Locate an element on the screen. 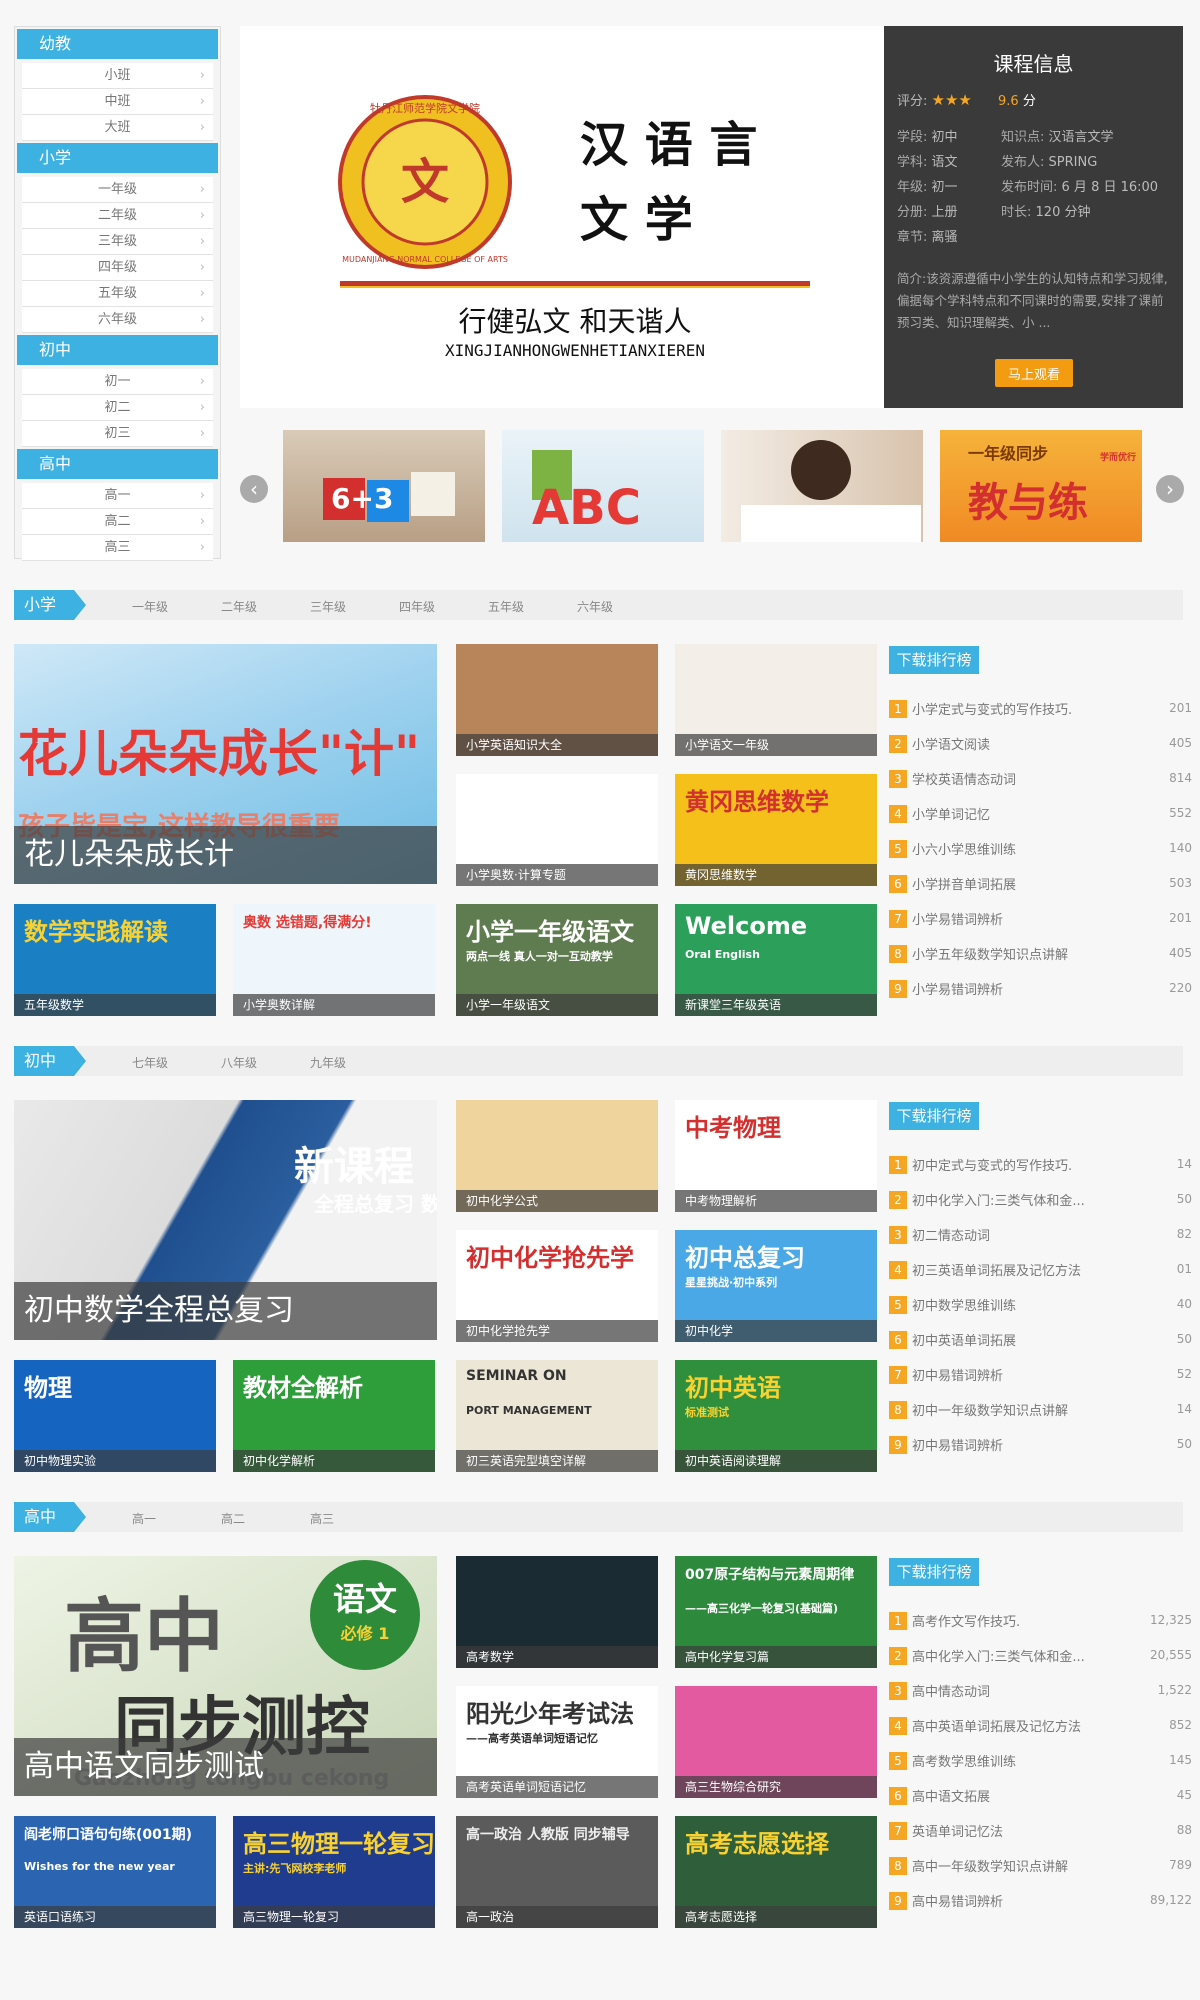 The height and width of the screenshot is (2000, 1200). section-tab: 八年级 is located at coordinates (239, 1062).